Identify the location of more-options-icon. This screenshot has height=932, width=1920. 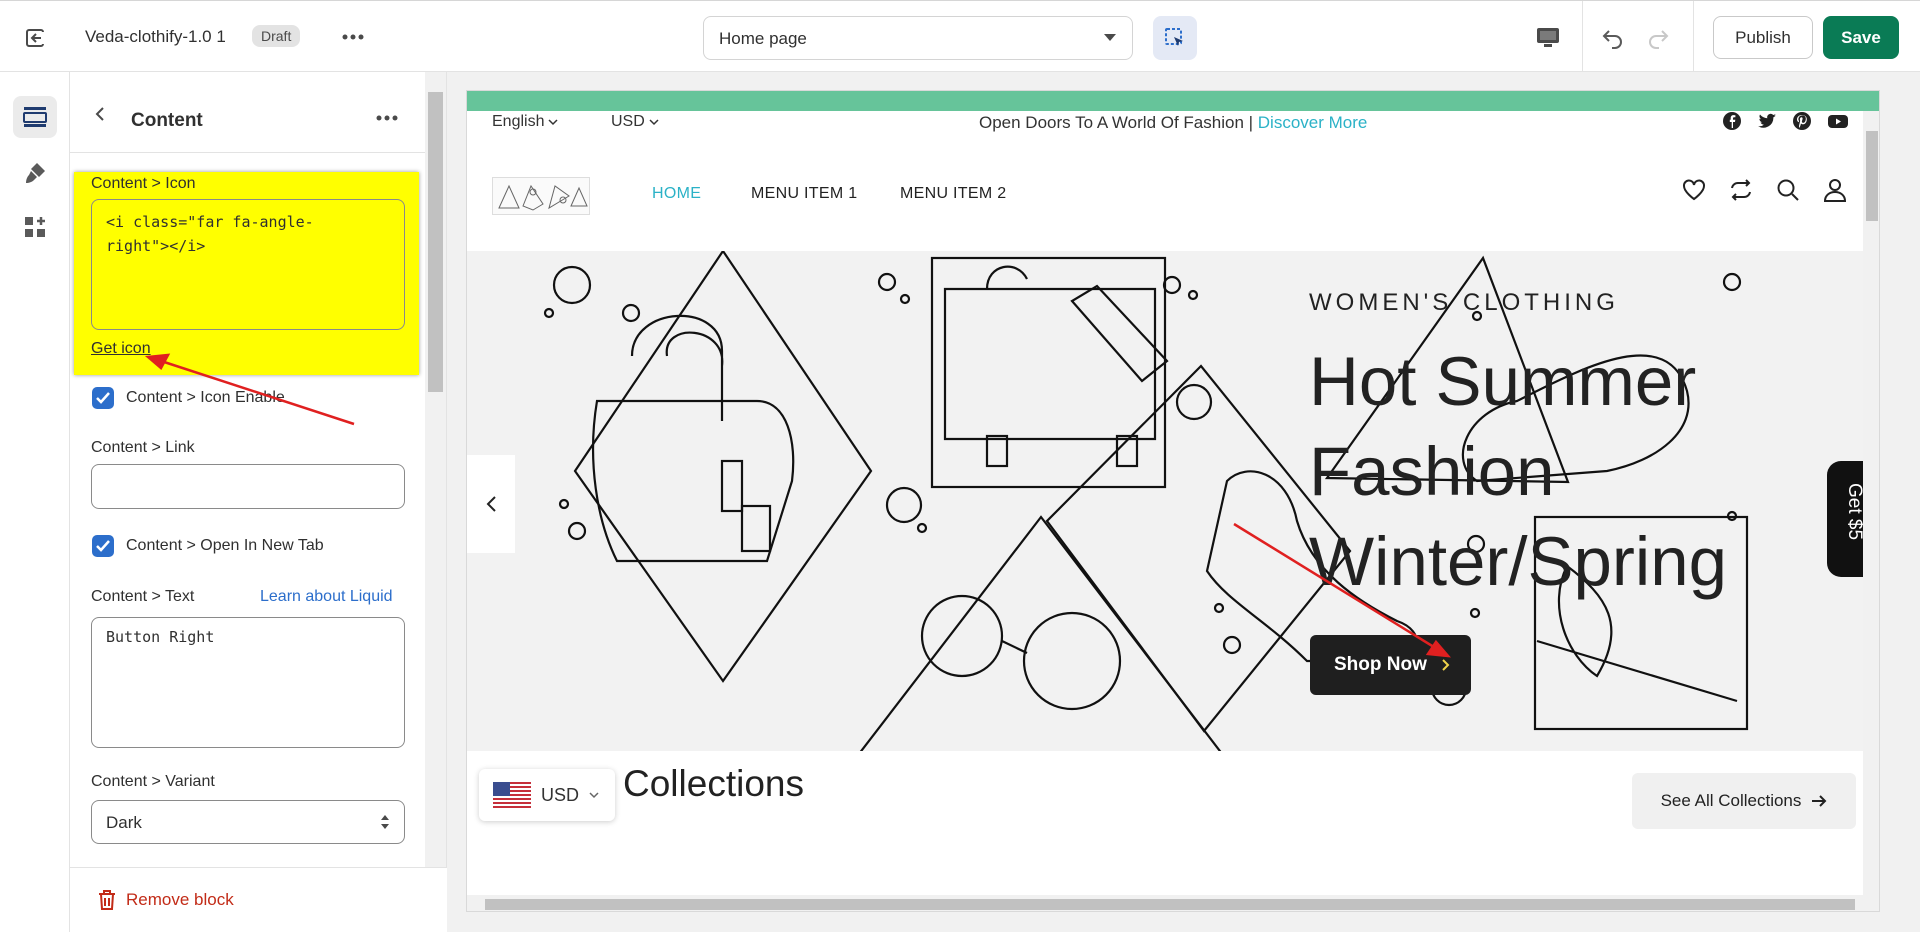
(387, 118).